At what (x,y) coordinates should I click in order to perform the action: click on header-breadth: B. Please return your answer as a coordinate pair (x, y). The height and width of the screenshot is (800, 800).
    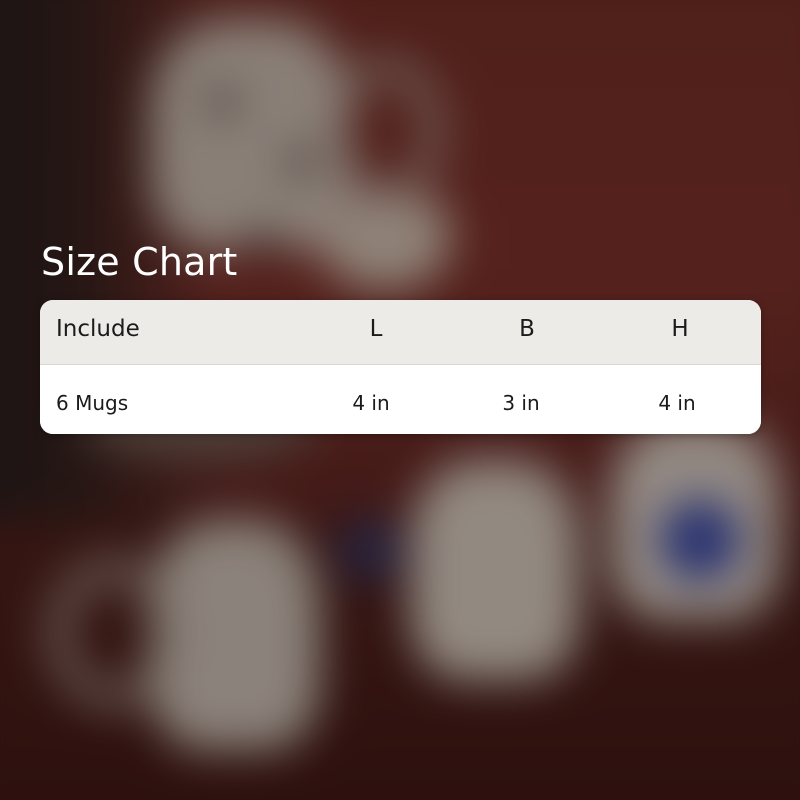
    Looking at the image, I should click on (527, 329).